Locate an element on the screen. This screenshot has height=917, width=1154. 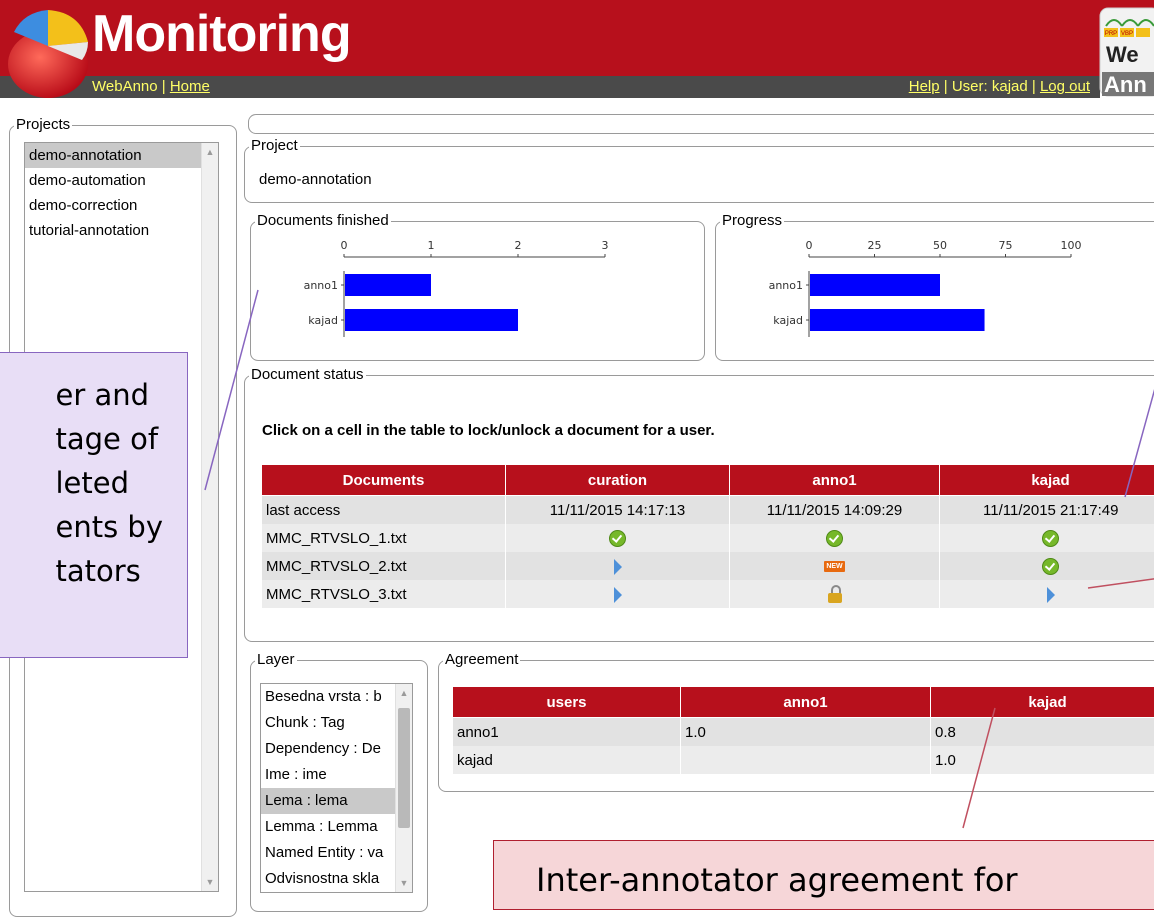
webanno-logo-icon: PRP VBP We Ann is located at coordinates (1126, 52).